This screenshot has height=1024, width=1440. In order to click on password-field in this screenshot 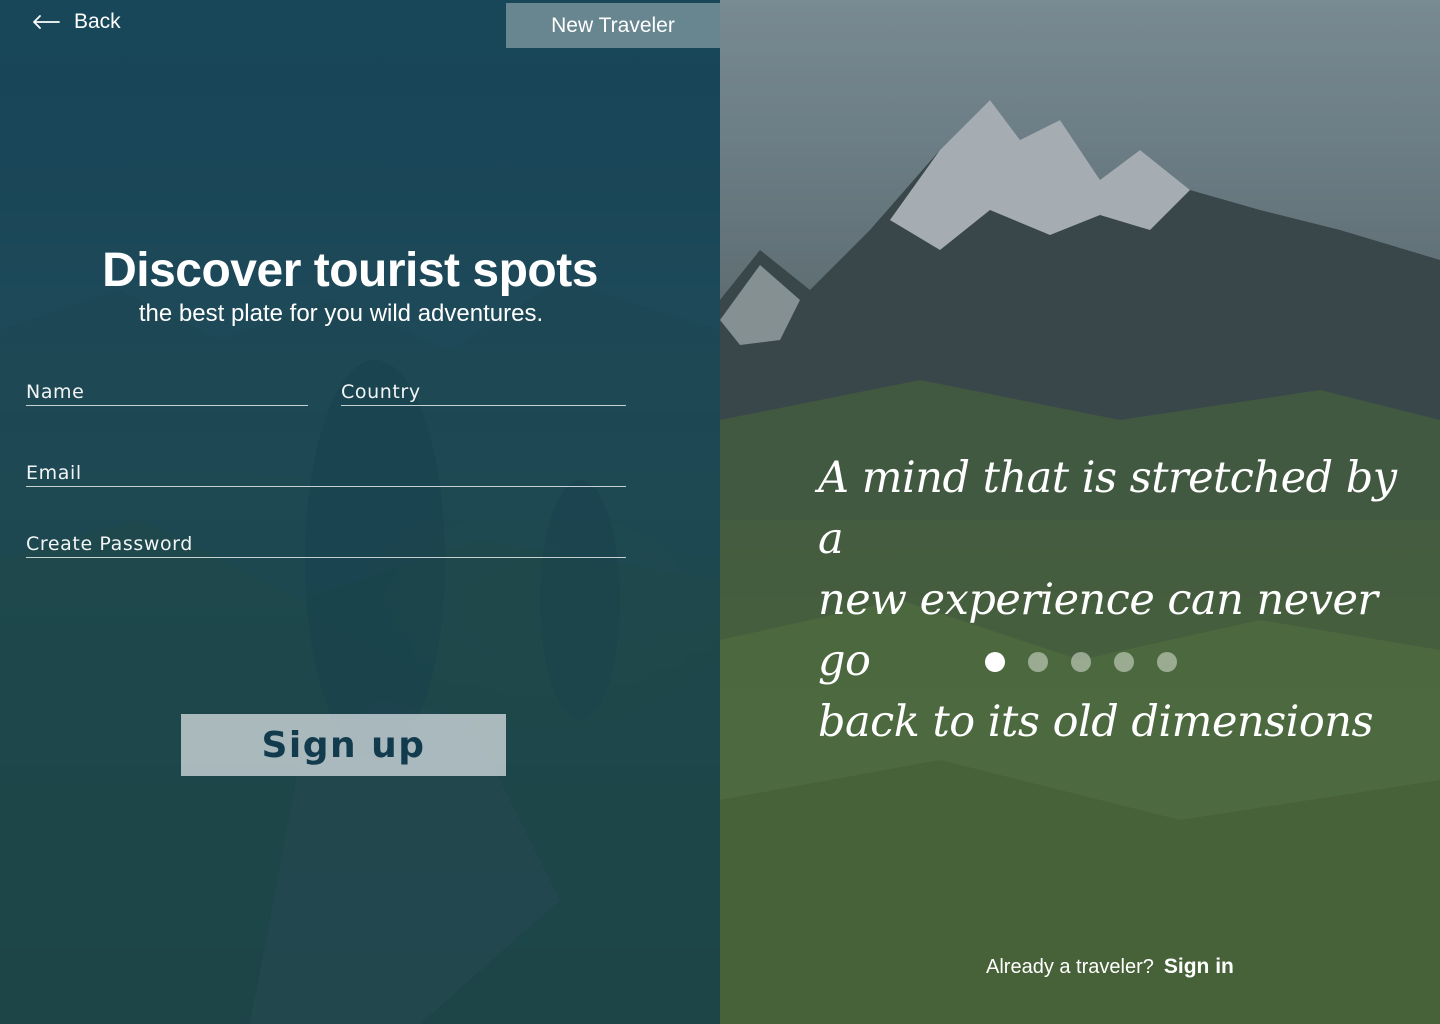, I will do `click(326, 545)`.